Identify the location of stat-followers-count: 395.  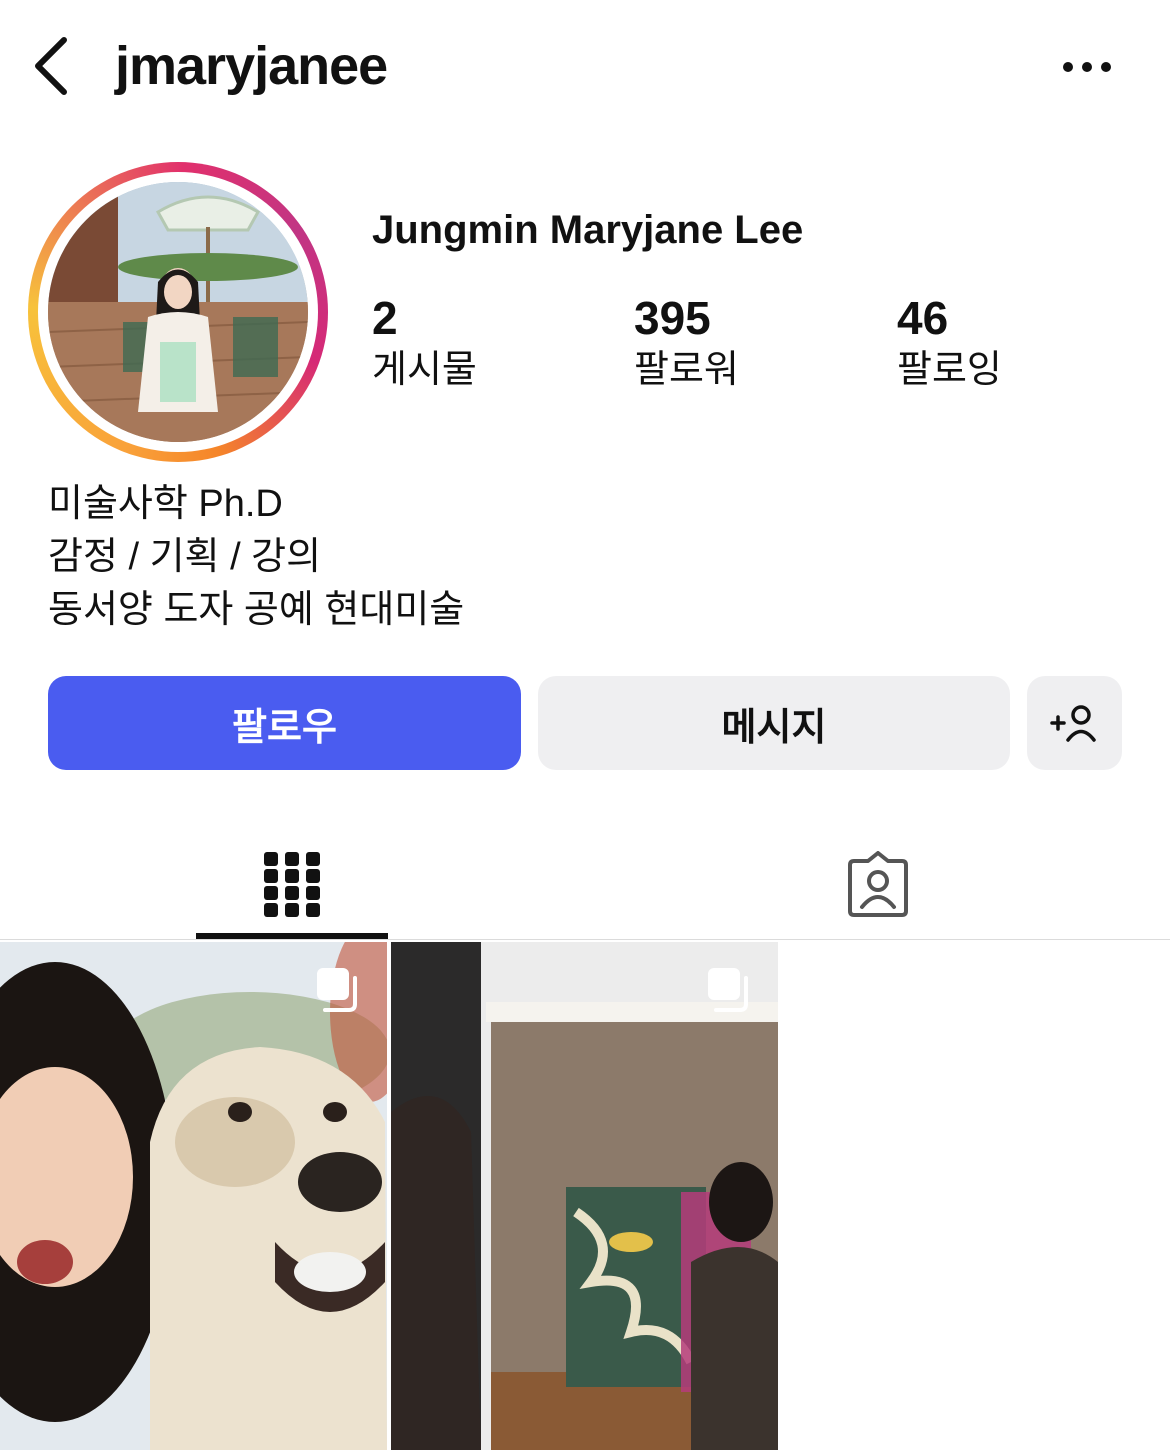
(672, 318).